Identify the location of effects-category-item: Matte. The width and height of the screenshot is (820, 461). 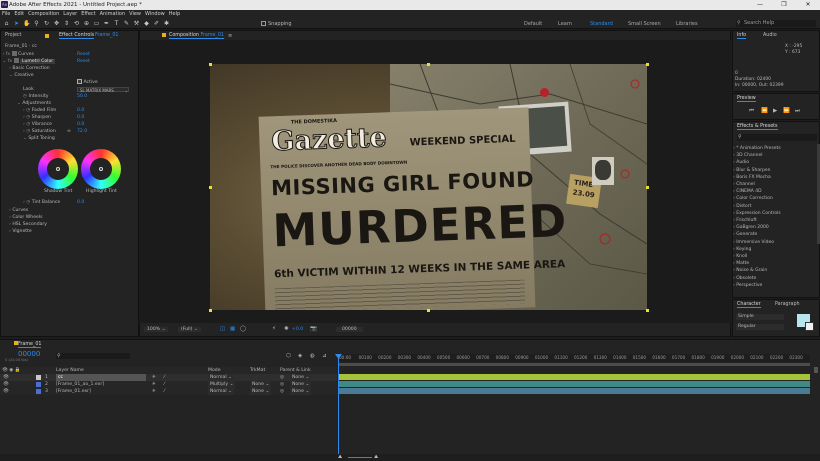
(741, 263).